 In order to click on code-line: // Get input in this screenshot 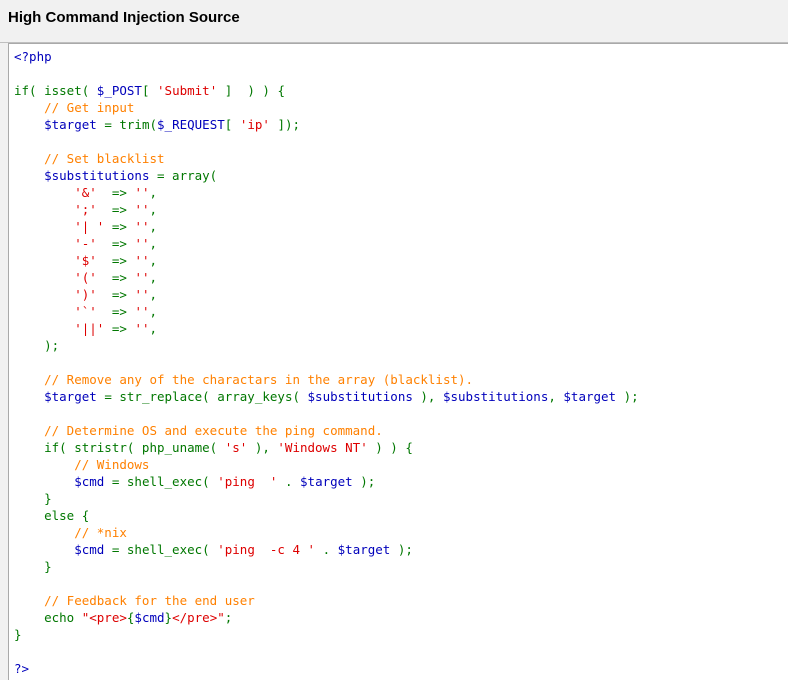, I will do `click(326, 107)`.